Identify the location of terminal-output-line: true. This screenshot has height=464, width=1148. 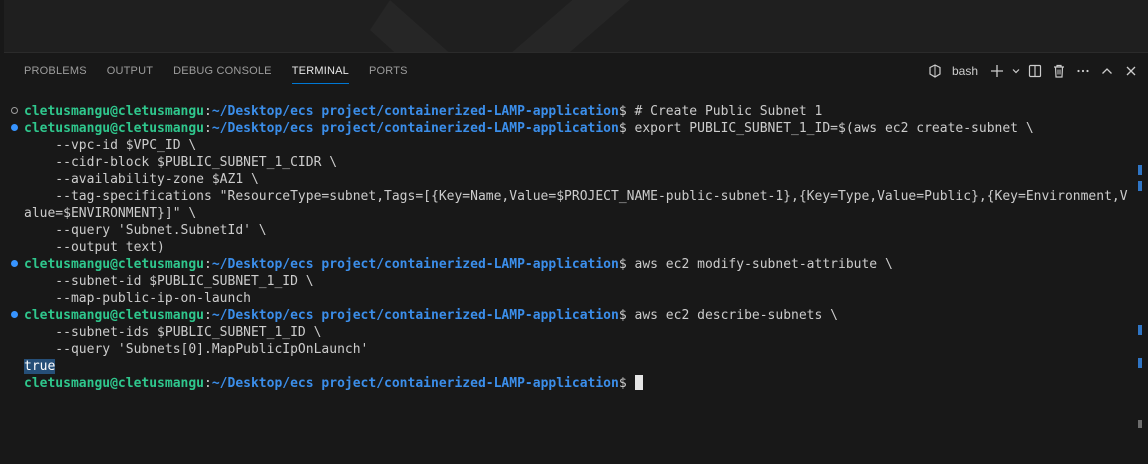
(572, 366).